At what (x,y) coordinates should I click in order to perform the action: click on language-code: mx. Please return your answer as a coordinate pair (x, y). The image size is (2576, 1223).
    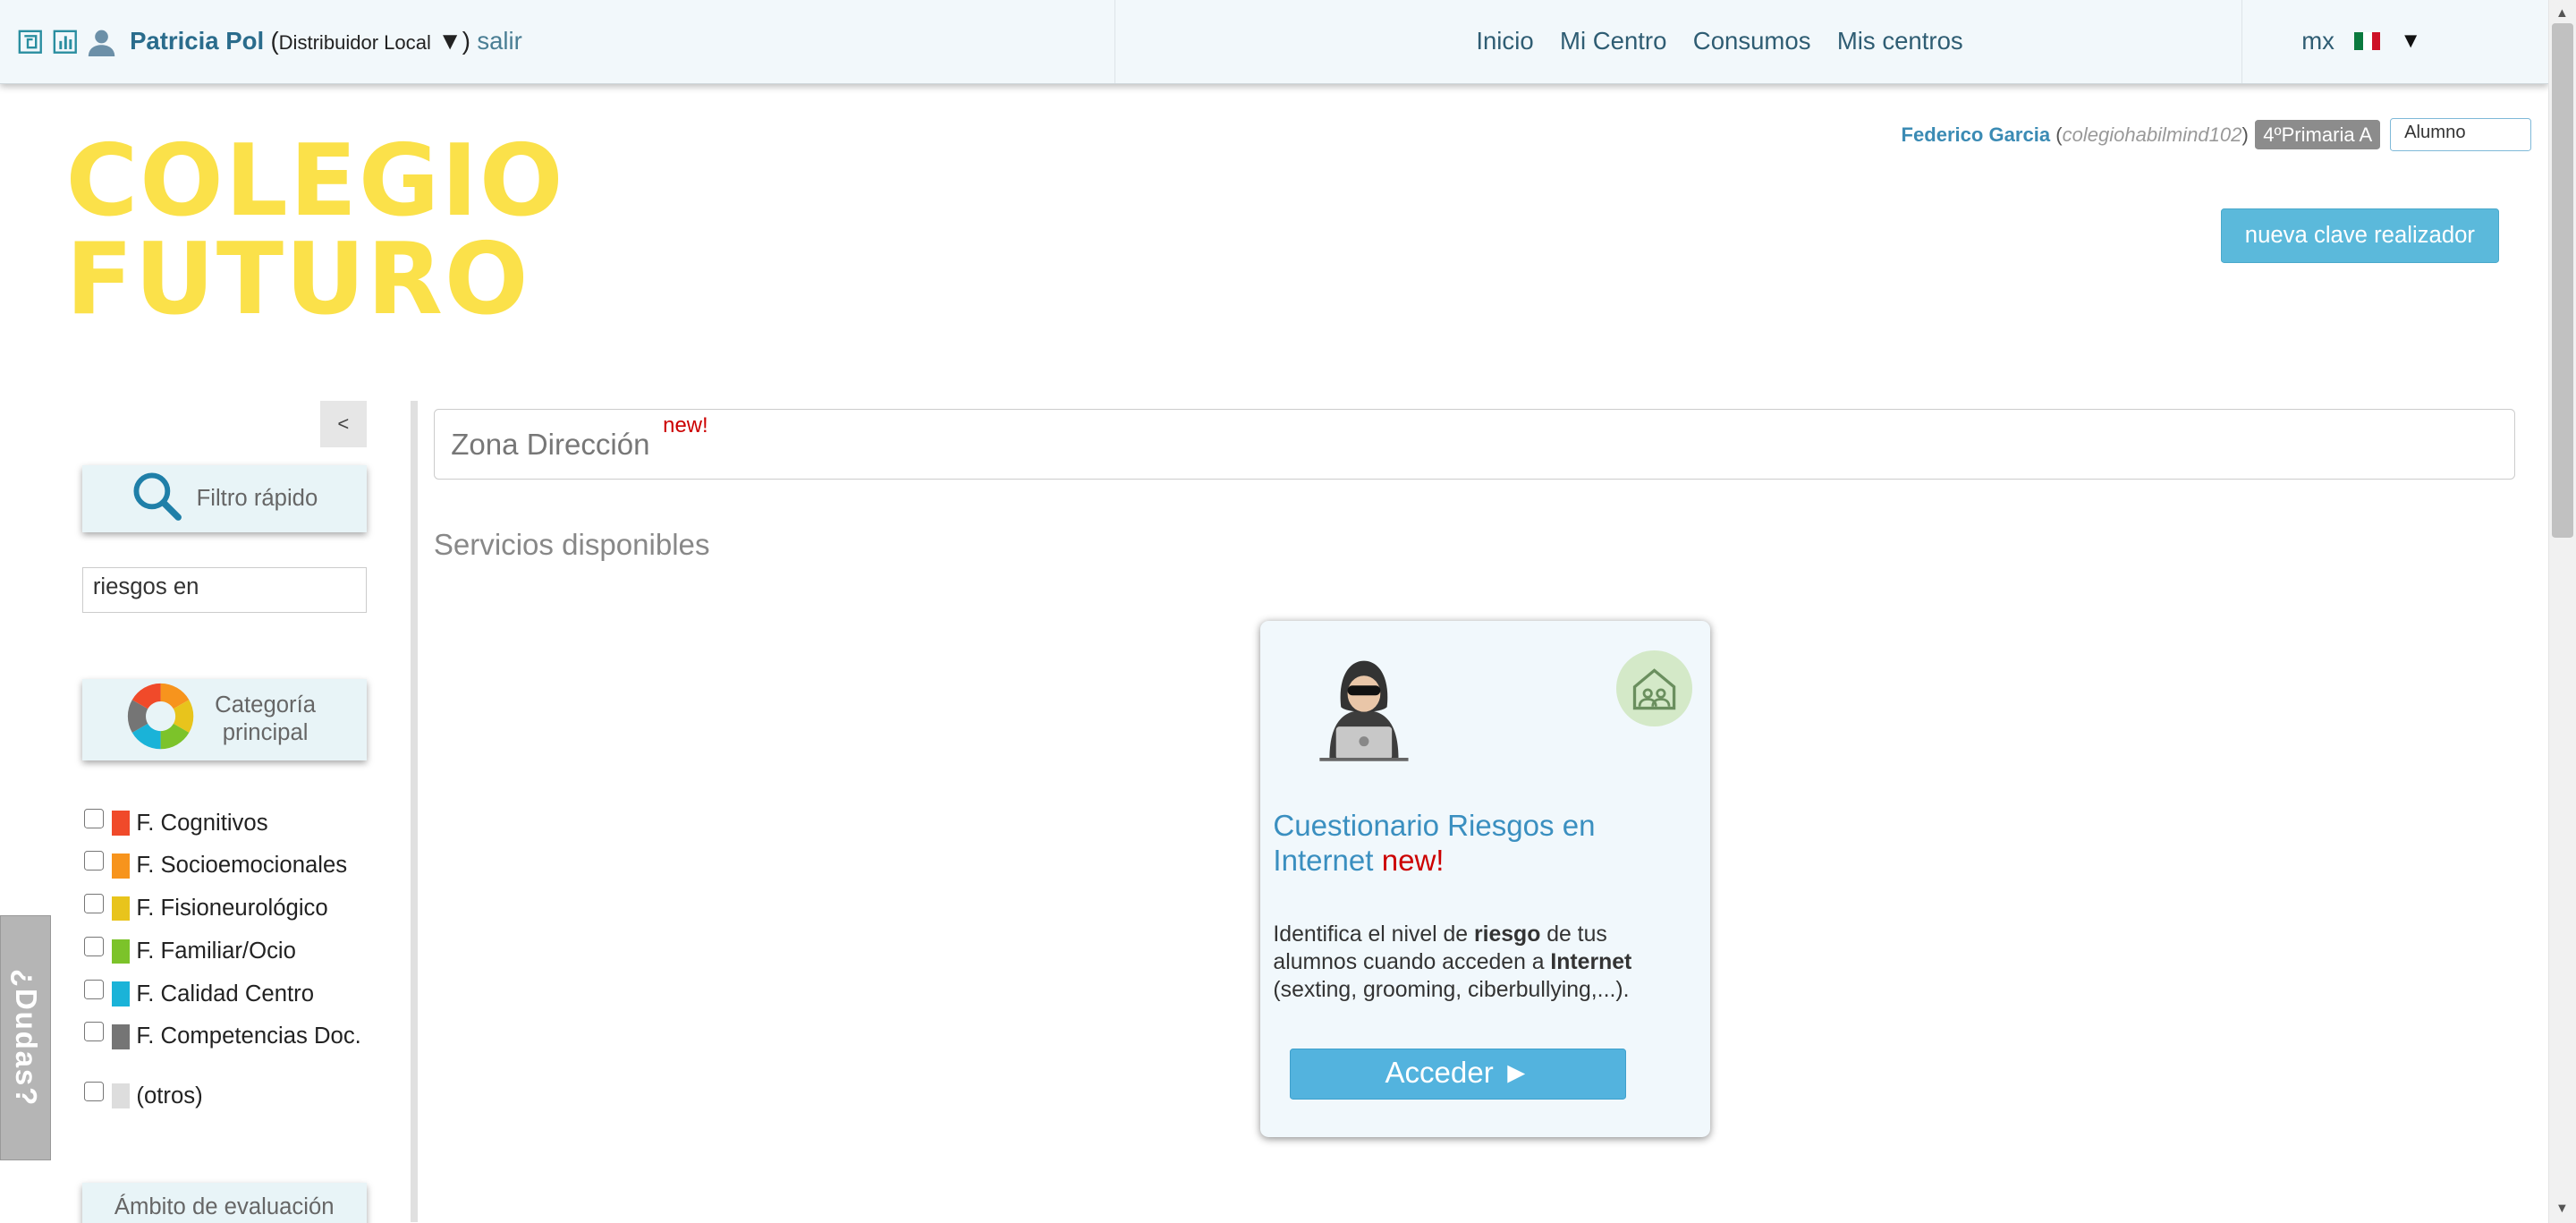
    Looking at the image, I should click on (2317, 41).